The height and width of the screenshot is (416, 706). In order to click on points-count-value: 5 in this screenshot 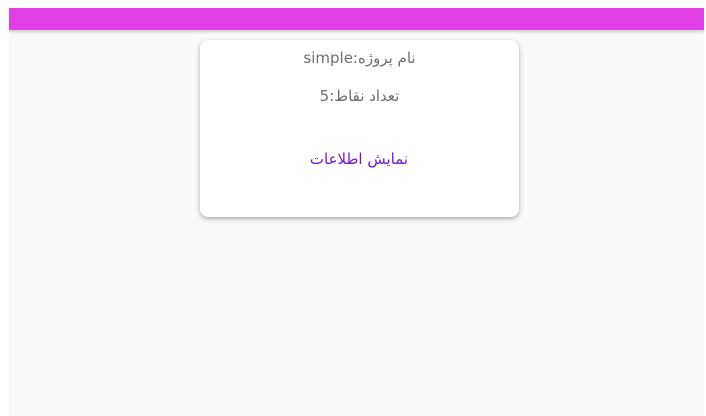, I will do `click(324, 96)`.